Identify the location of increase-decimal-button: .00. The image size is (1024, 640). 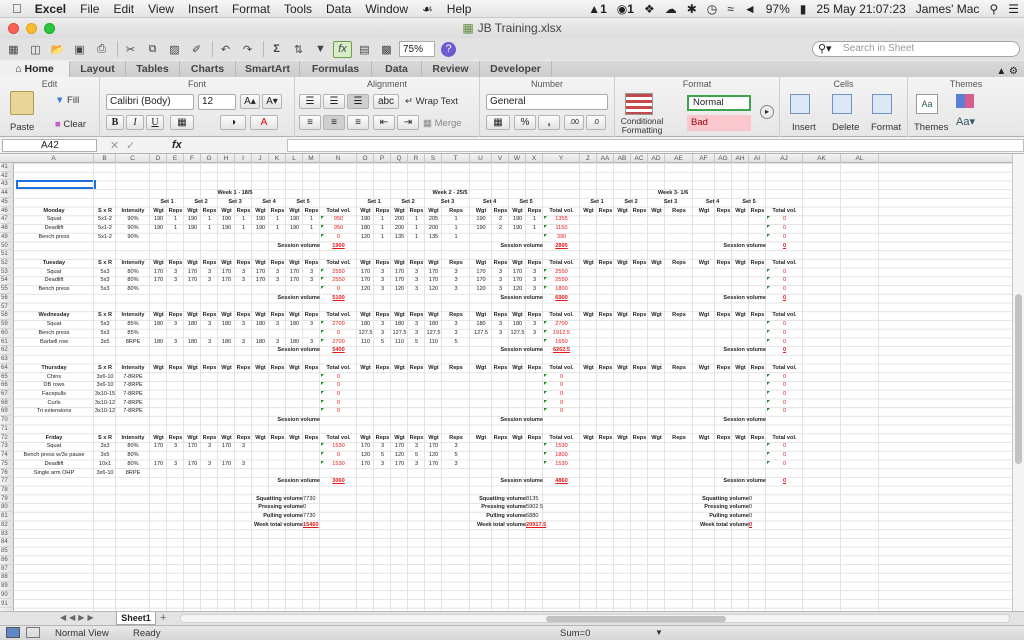
(574, 122).